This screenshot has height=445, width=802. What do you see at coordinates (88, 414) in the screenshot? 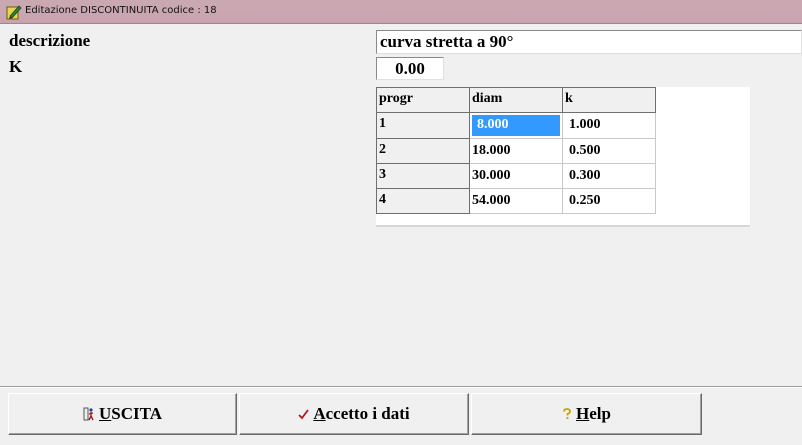
I see `exit-person-icon` at bounding box center [88, 414].